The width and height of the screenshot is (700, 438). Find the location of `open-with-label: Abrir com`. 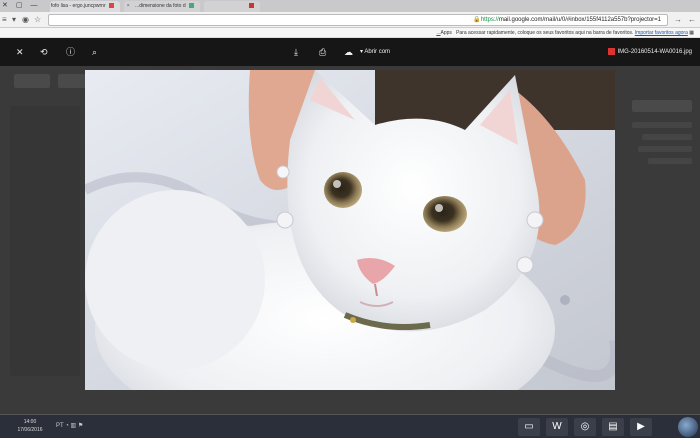

open-with-label: Abrir com is located at coordinates (377, 52).